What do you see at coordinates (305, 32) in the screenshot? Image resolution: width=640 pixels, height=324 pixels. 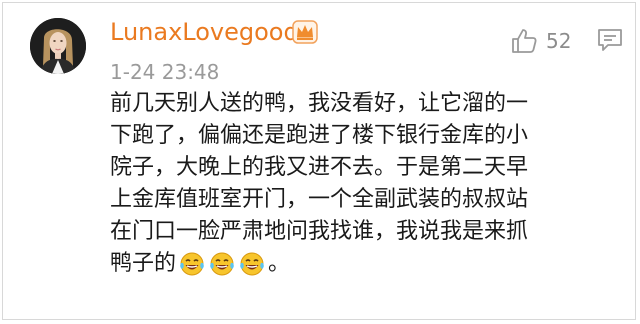 I see `crown-badge-icon` at bounding box center [305, 32].